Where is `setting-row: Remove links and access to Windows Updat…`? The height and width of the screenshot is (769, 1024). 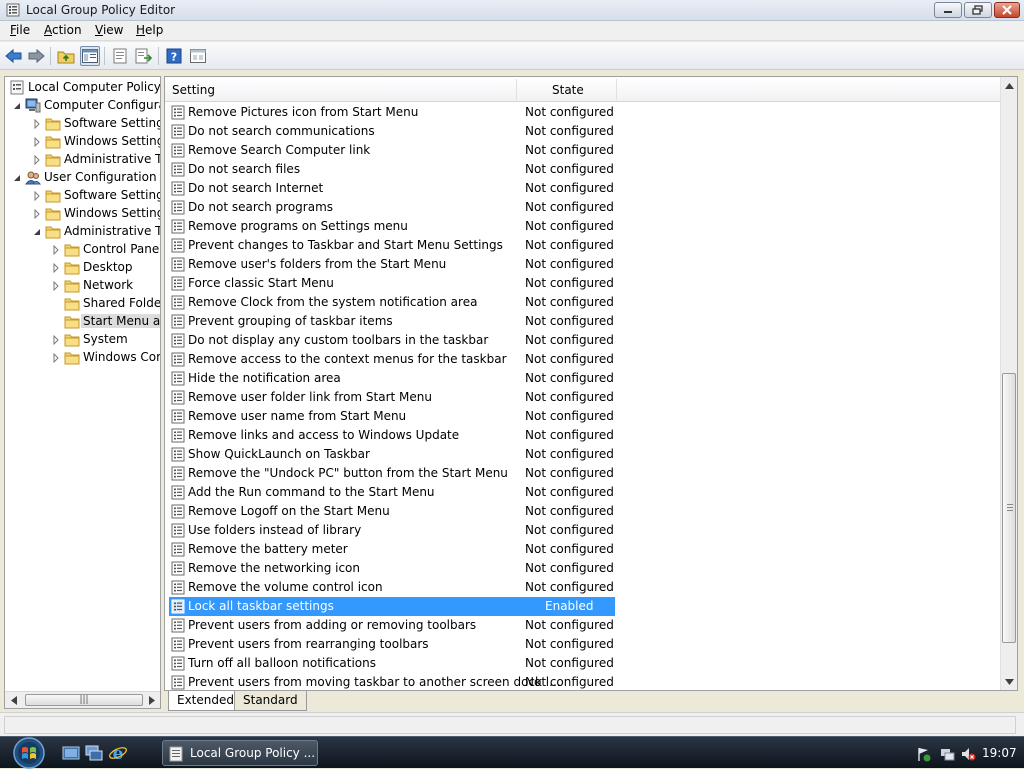 setting-row: Remove links and access to Windows Updat… is located at coordinates (392, 435).